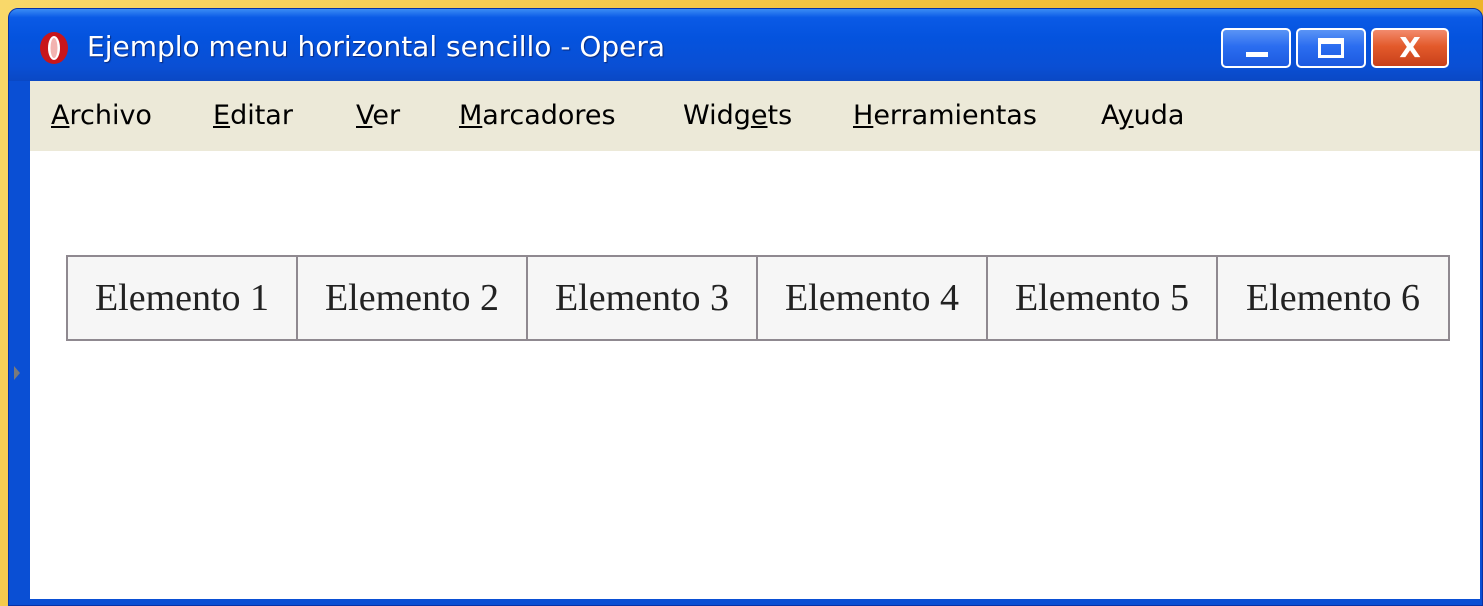 Image resolution: width=1483 pixels, height=606 pixels. I want to click on panel-toggle-icon, so click(17, 373).